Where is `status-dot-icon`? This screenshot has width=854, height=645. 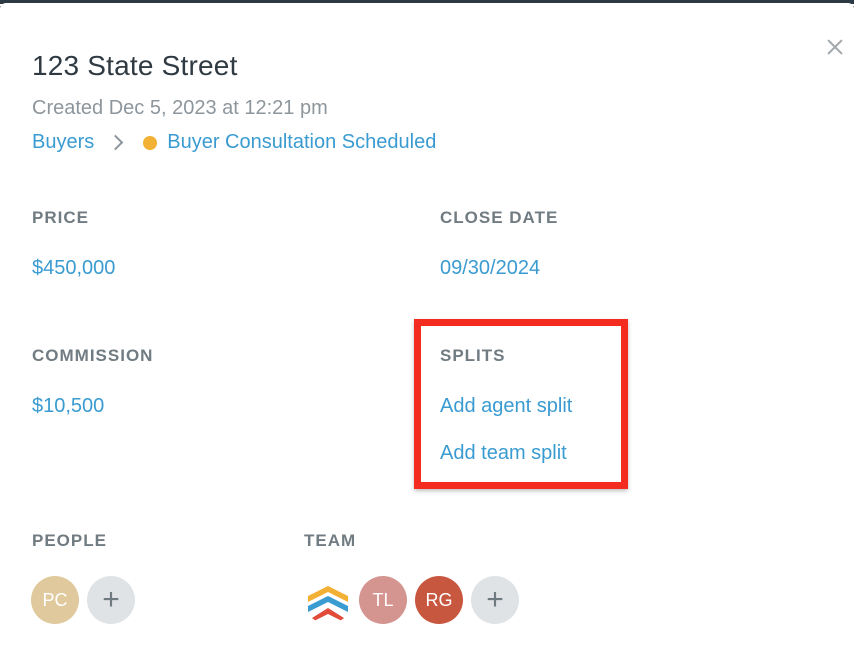
status-dot-icon is located at coordinates (150, 142).